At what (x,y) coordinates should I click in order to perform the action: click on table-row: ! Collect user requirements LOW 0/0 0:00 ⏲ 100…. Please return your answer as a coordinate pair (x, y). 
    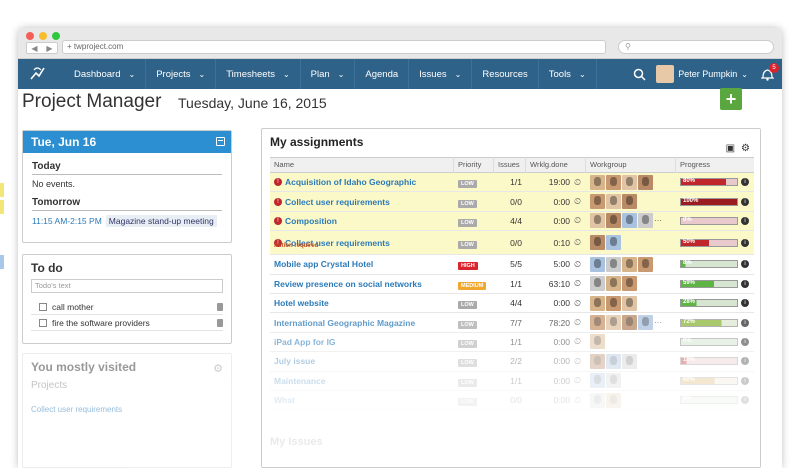
    Looking at the image, I should click on (512, 202).